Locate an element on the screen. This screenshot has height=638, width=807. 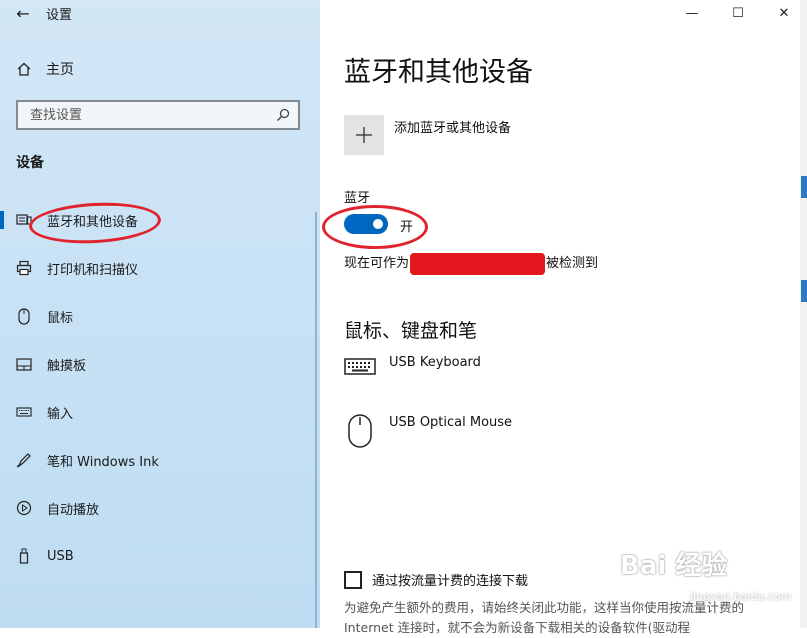
printer-icon is located at coordinates (24, 268).